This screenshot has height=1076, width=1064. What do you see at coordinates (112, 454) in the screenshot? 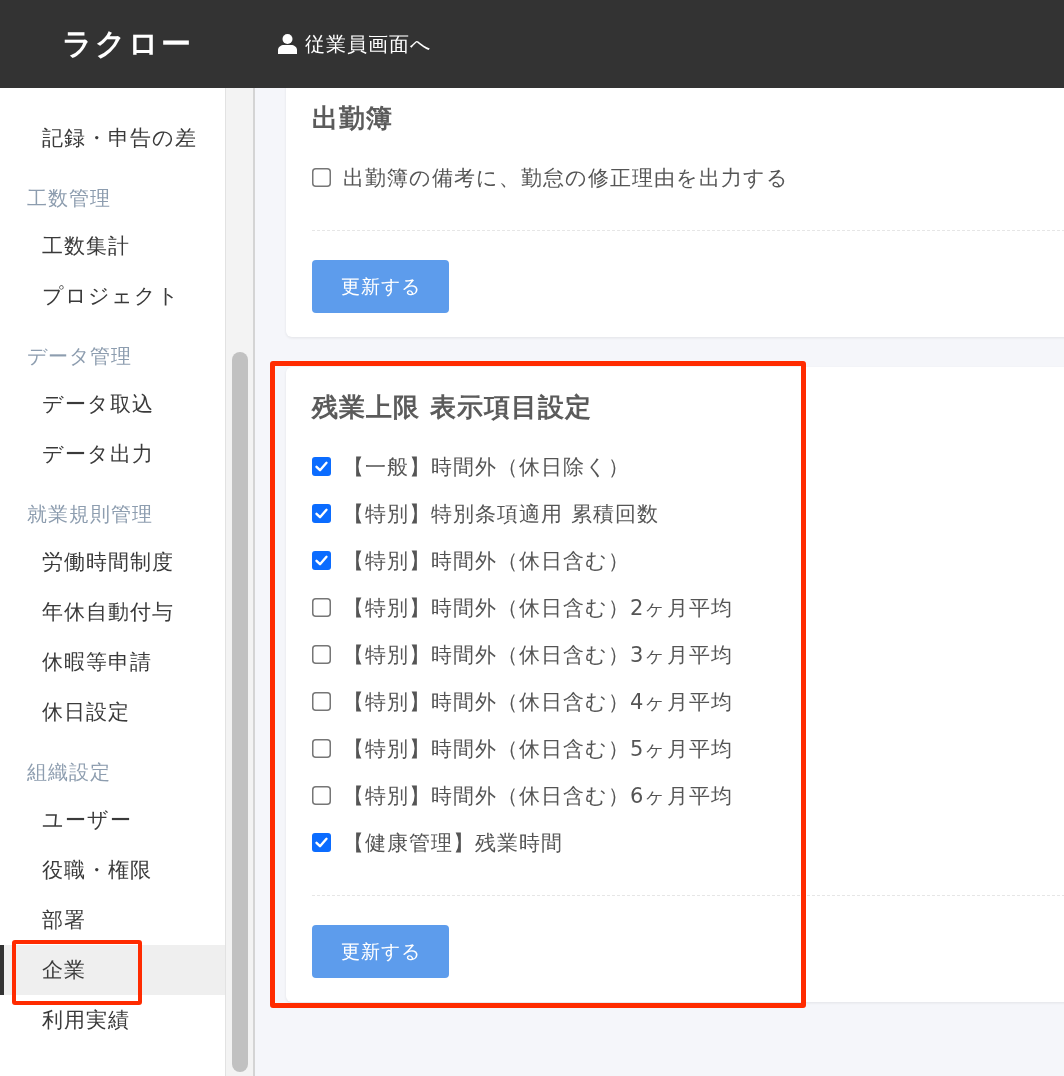
I see `nav-item: データ出力` at bounding box center [112, 454].